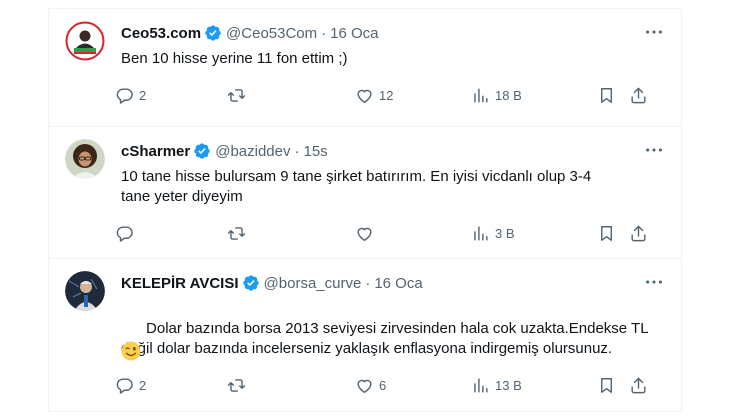 The height and width of the screenshot is (420, 730). I want to click on view-count: 3 B, so click(505, 233).